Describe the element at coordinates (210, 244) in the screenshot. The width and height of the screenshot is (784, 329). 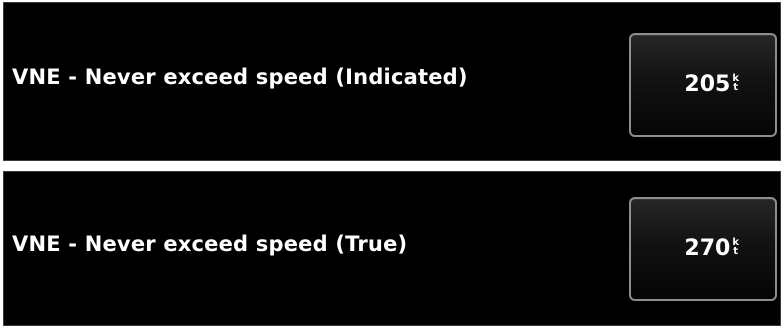
I see `vne-true-label: VNE - Never exceed speed (True)` at that location.